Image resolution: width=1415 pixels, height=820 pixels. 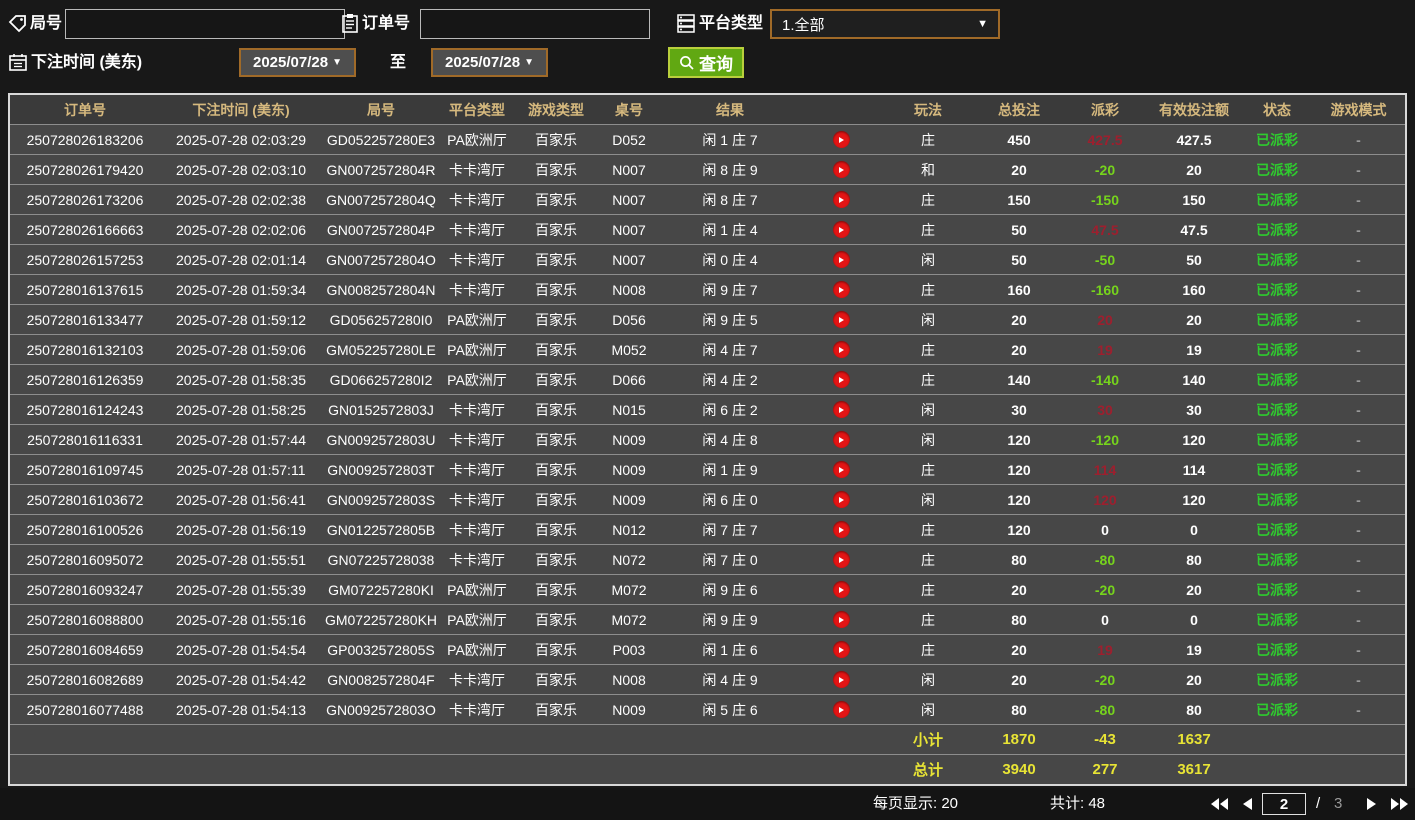 I want to click on order-no-cell: 250728016109745, so click(x=85, y=469).